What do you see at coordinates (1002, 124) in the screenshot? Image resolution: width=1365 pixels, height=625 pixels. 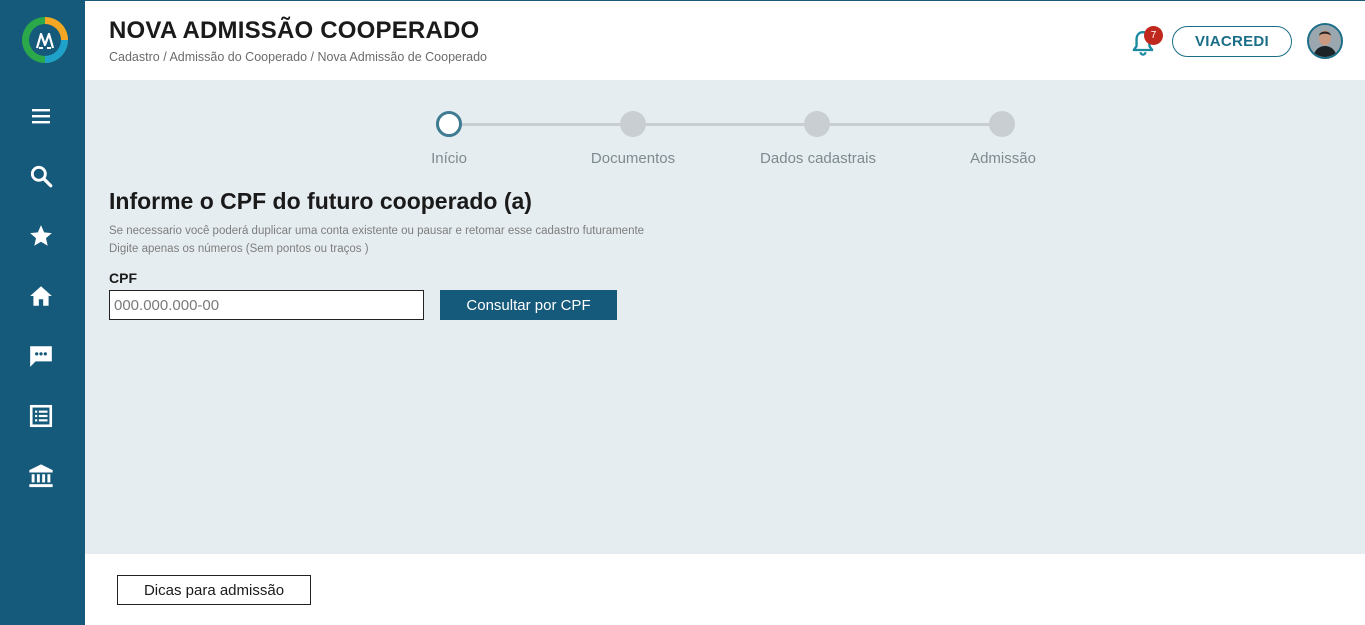 I see `step-dot-admissao` at bounding box center [1002, 124].